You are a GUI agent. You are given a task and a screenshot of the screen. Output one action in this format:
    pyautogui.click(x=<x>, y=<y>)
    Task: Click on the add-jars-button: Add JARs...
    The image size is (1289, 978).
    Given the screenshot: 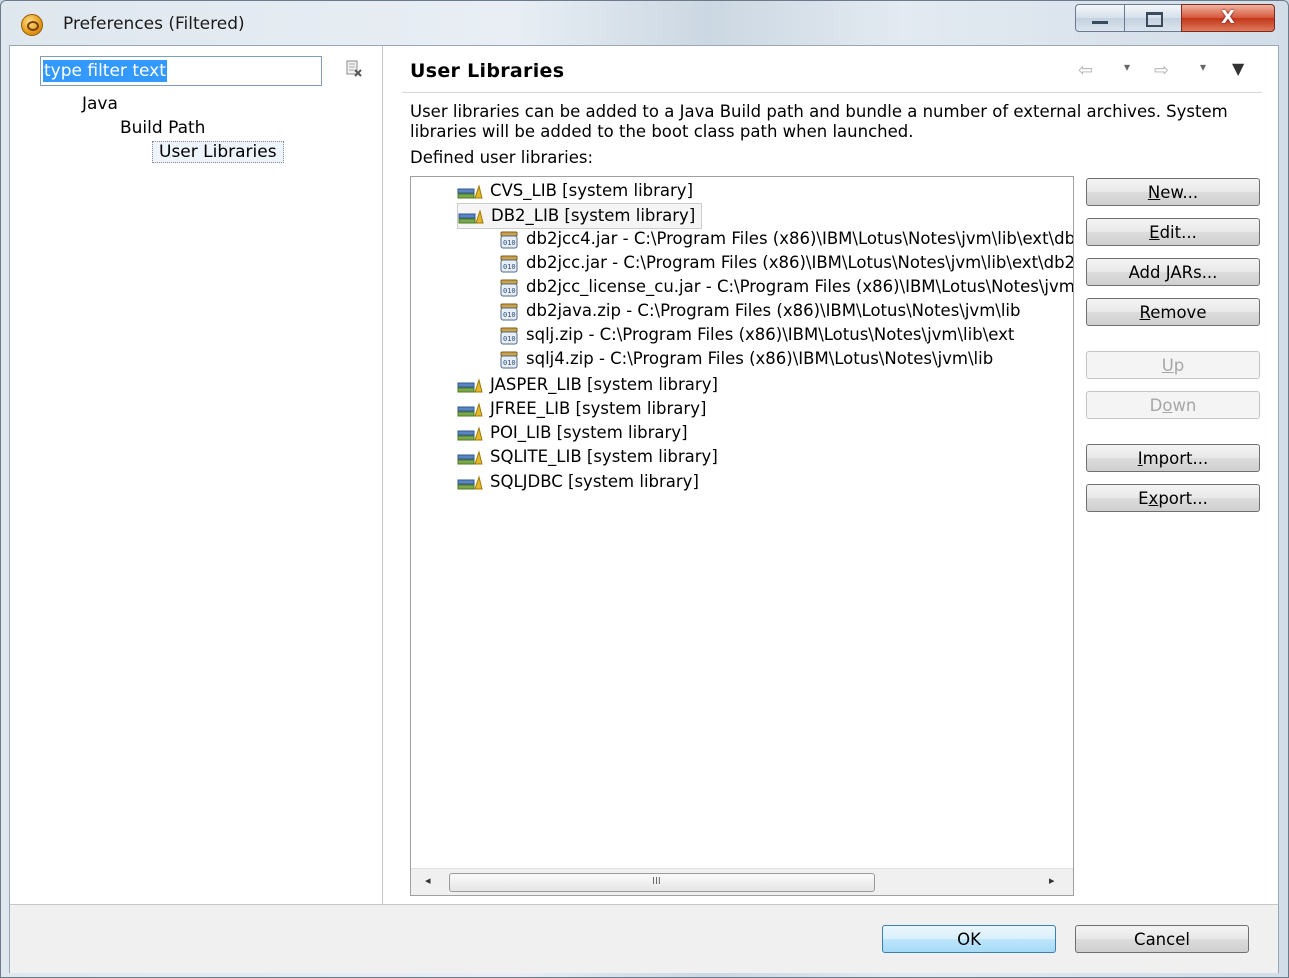 What is the action you would take?
    pyautogui.click(x=1173, y=272)
    